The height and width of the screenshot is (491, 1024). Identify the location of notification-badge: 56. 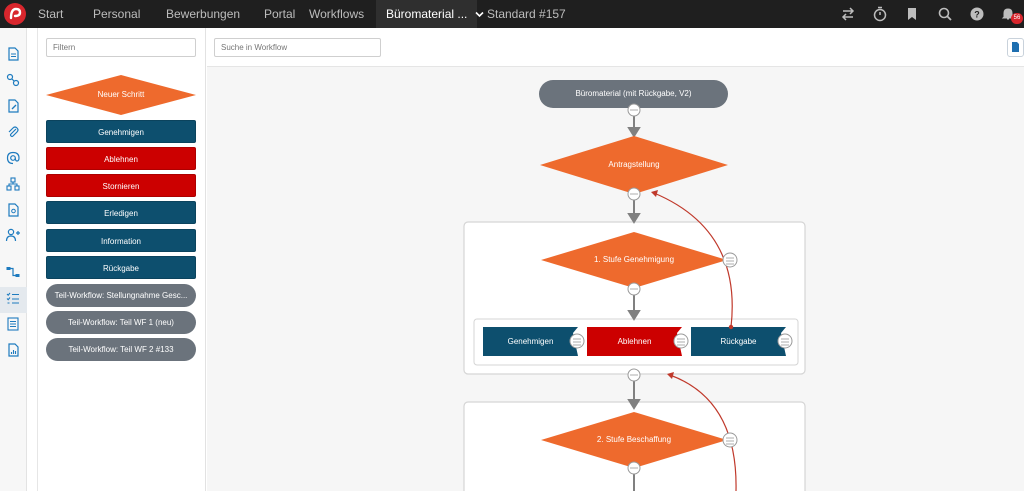
(1017, 18).